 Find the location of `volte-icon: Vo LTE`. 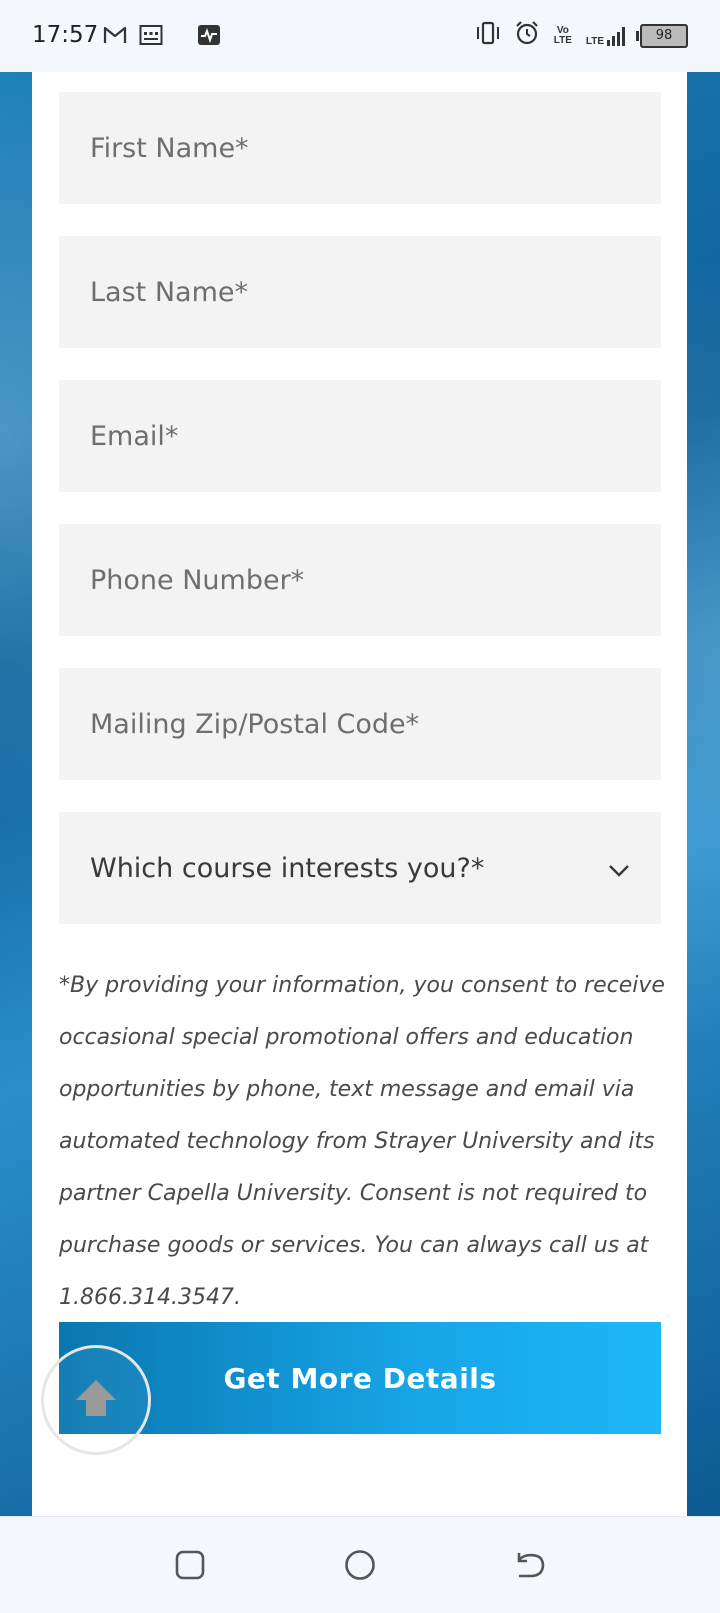

volte-icon: Vo LTE is located at coordinates (562, 35).